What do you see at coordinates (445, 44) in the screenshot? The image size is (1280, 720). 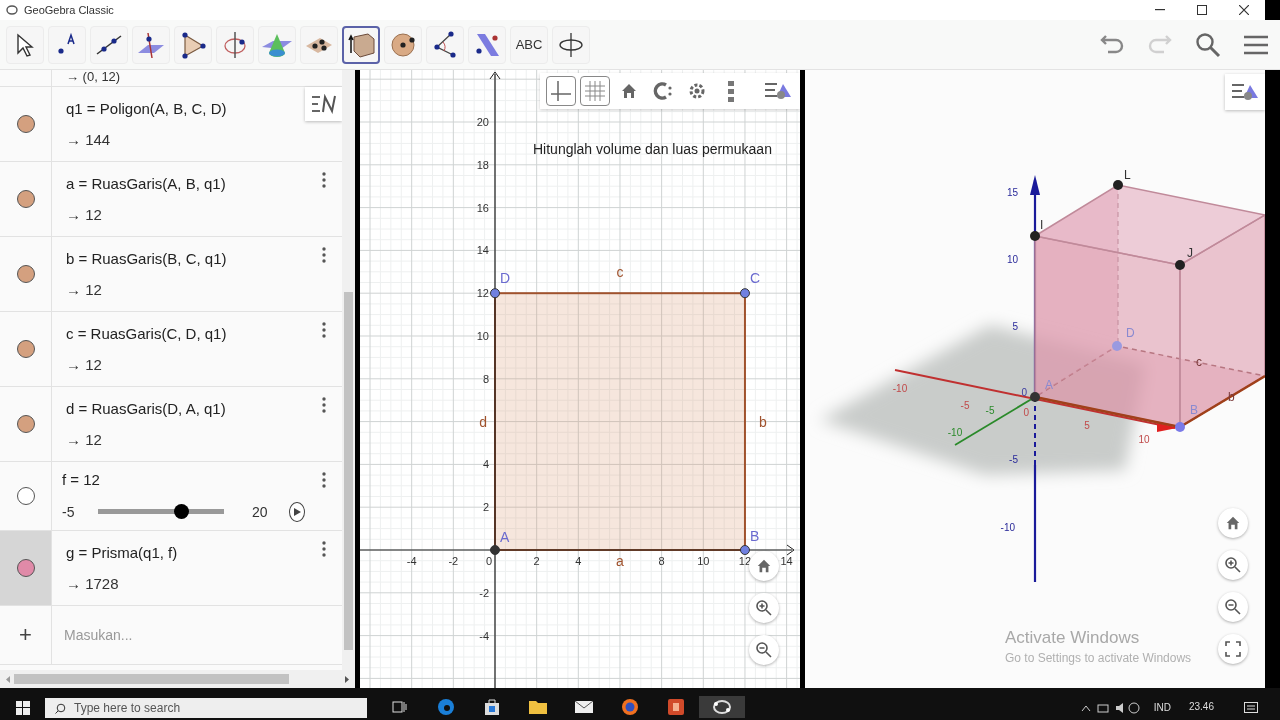 I see `angle-icon` at bounding box center [445, 44].